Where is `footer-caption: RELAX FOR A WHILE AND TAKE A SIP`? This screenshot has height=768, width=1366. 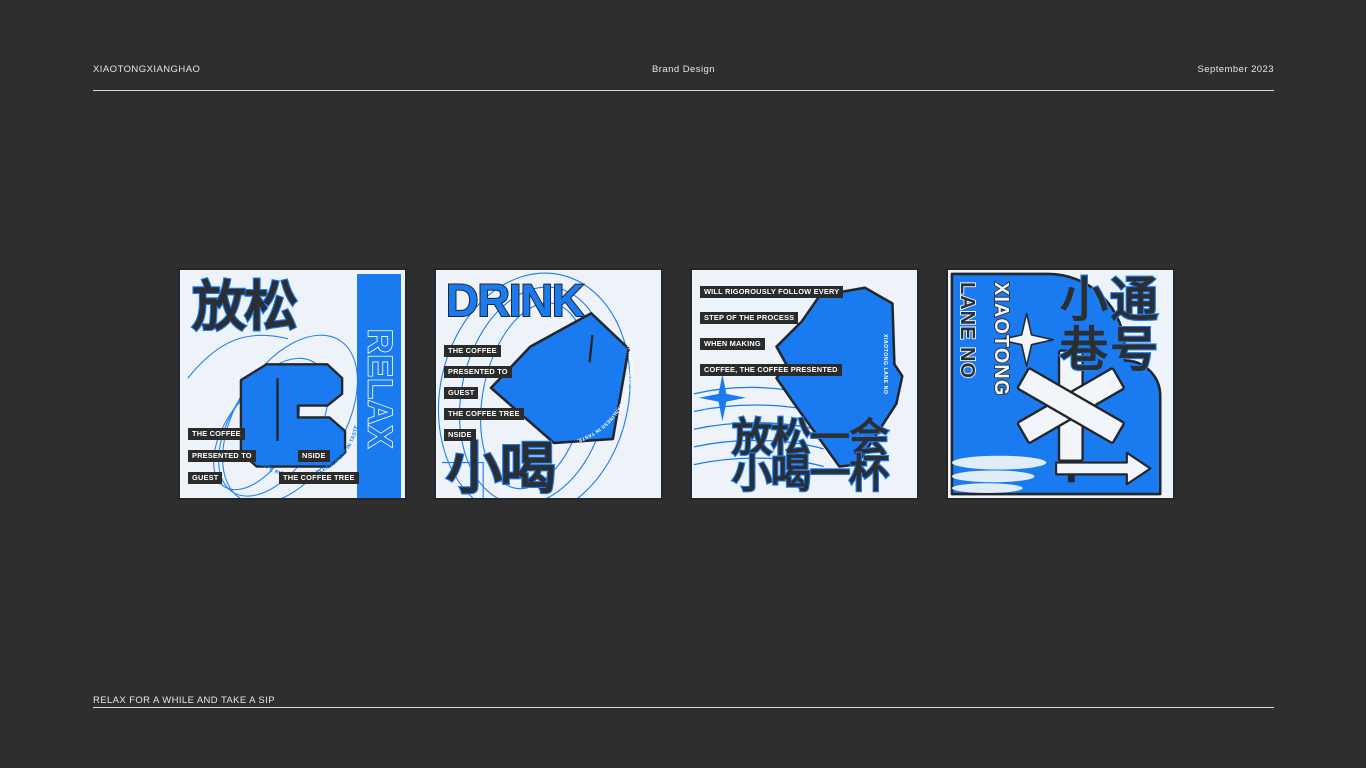
footer-caption: RELAX FOR A WHILE AND TAKE A SIP is located at coordinates (184, 700).